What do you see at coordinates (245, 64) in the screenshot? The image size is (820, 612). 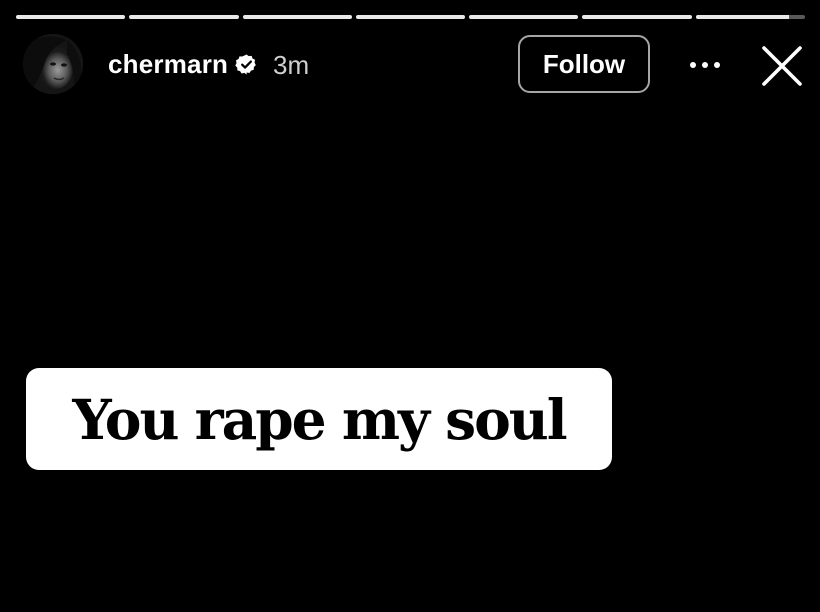 I see `verified-badge-icon` at bounding box center [245, 64].